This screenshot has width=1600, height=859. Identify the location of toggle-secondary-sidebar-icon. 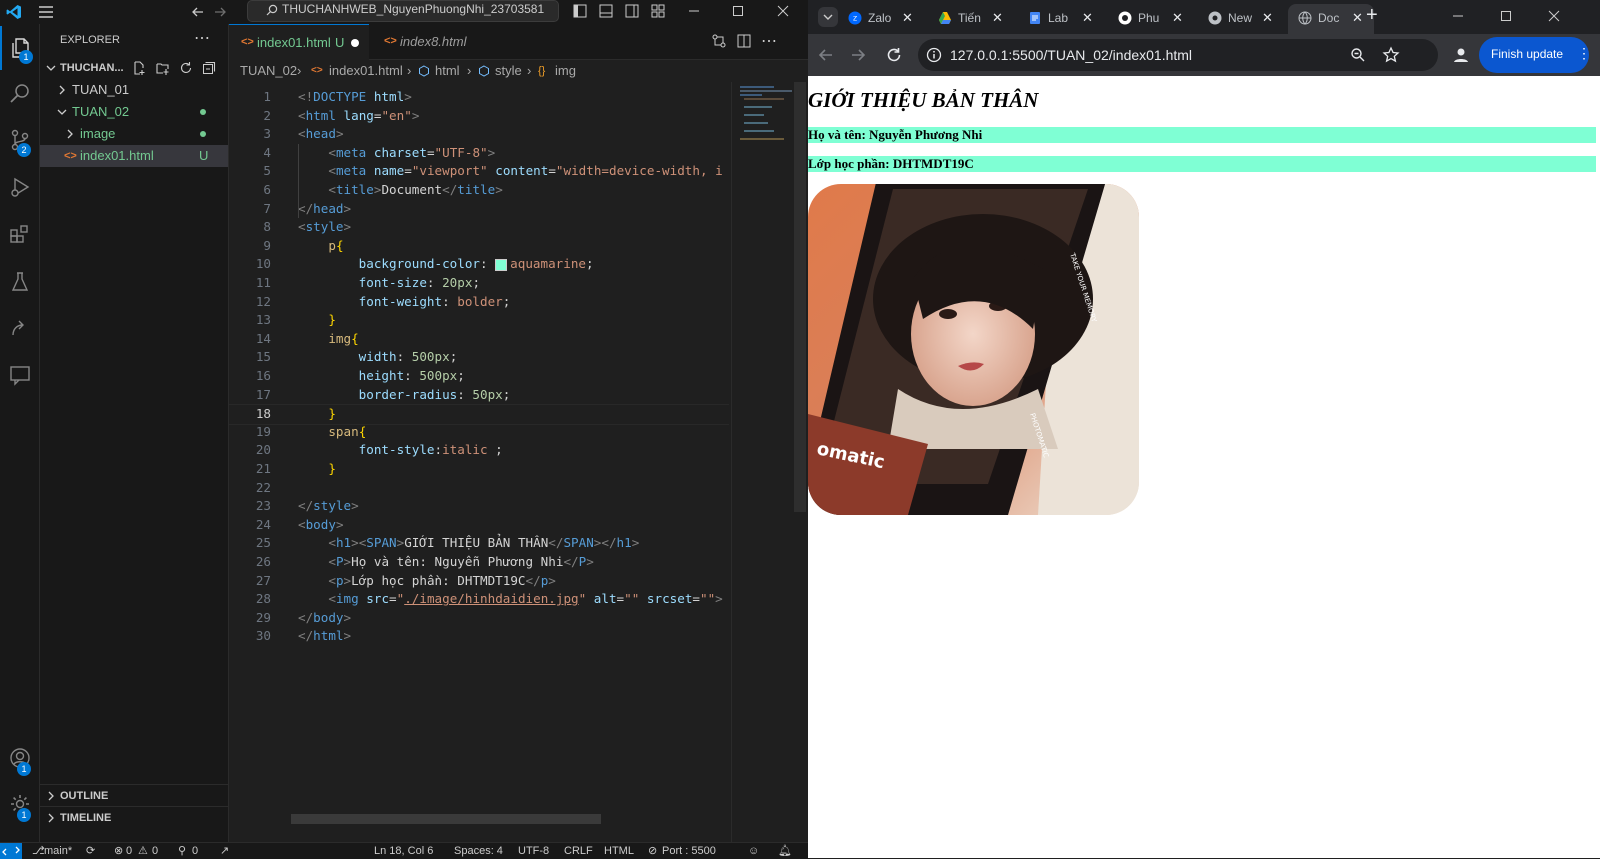
(632, 11).